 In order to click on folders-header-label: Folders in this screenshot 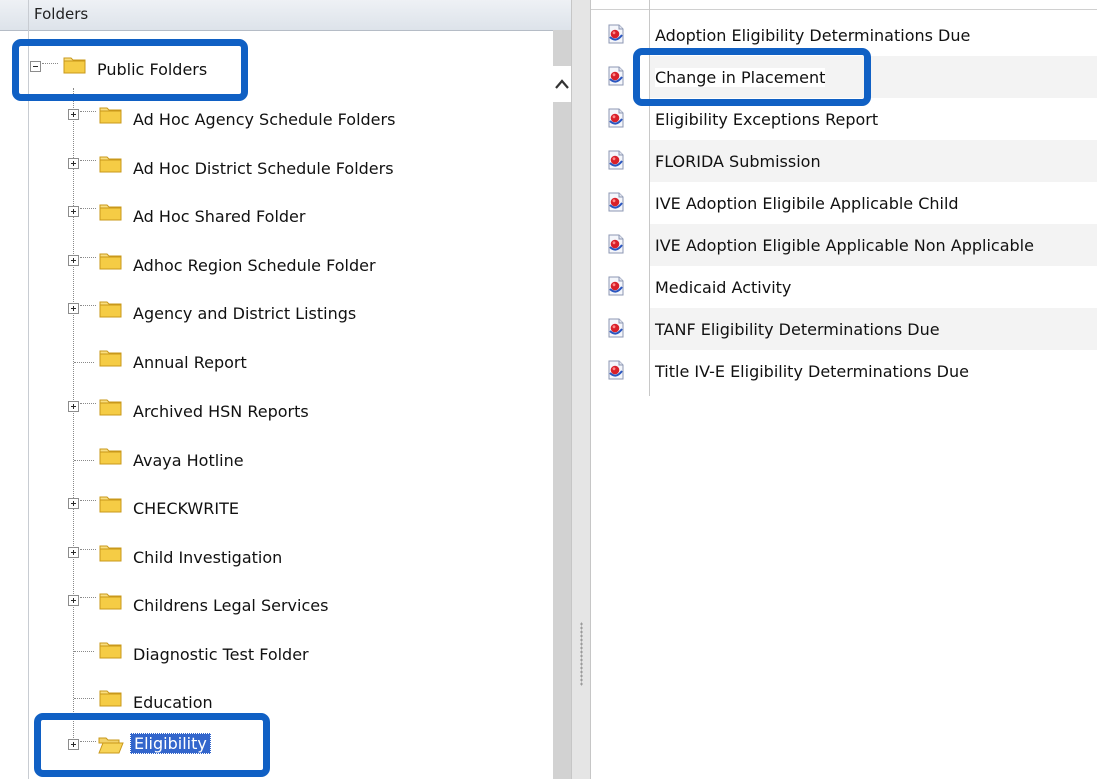, I will do `click(61, 14)`.